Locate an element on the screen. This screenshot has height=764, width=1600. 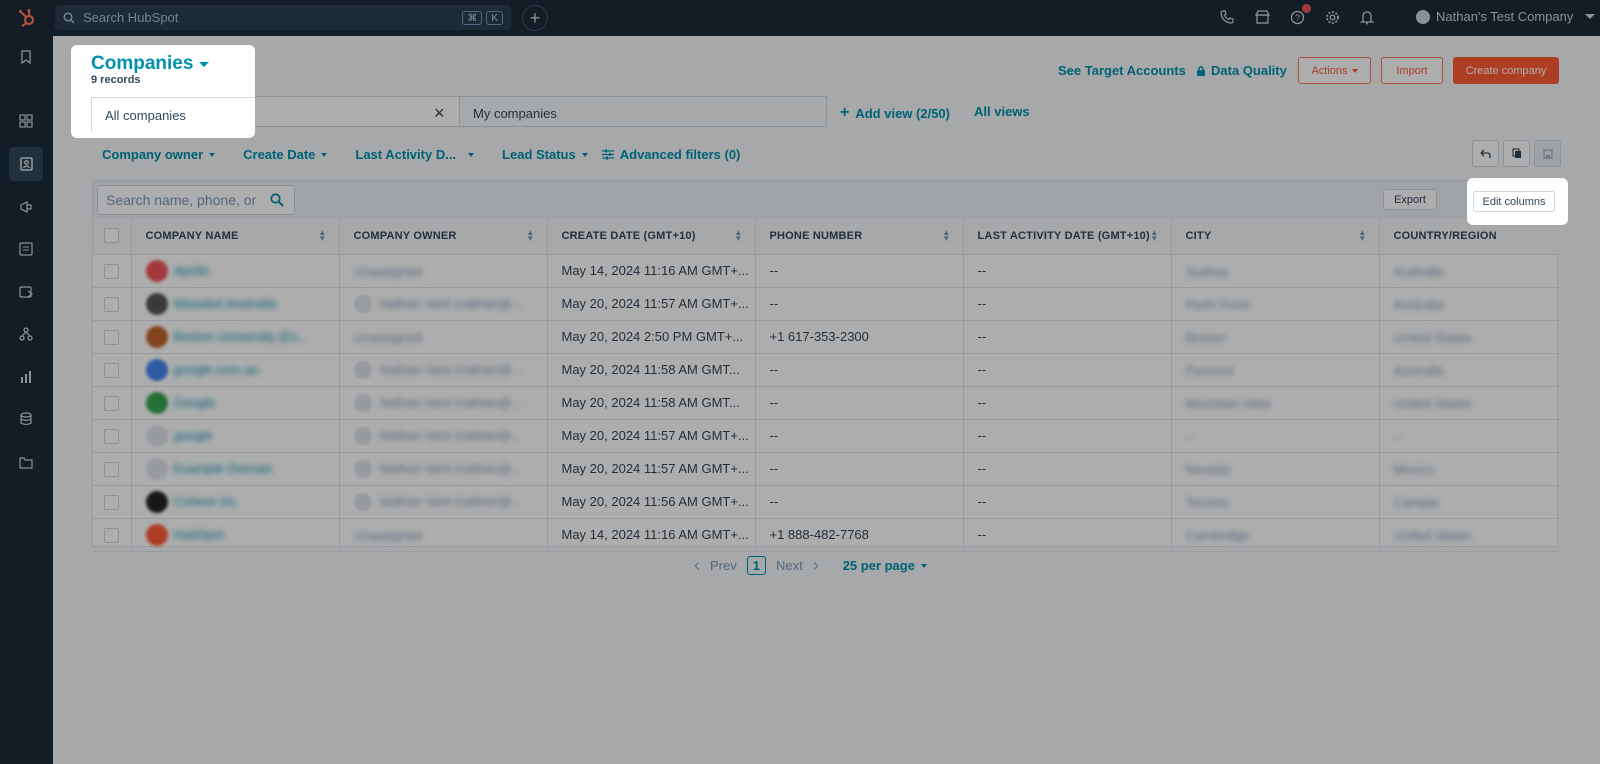
company-name-link: HubSpot is located at coordinates (199, 534).